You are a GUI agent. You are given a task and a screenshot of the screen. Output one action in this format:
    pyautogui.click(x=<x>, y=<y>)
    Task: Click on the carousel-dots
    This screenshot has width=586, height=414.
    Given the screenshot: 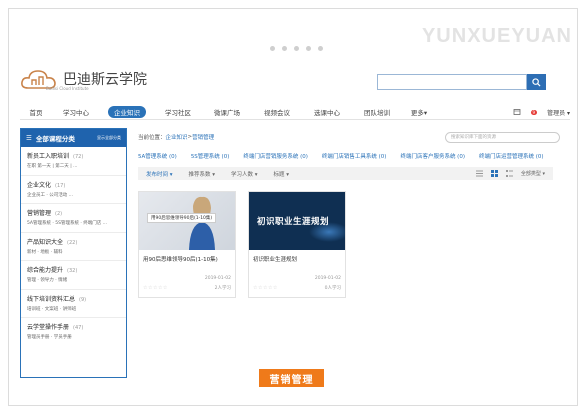 What is the action you would take?
    pyautogui.click(x=296, y=48)
    